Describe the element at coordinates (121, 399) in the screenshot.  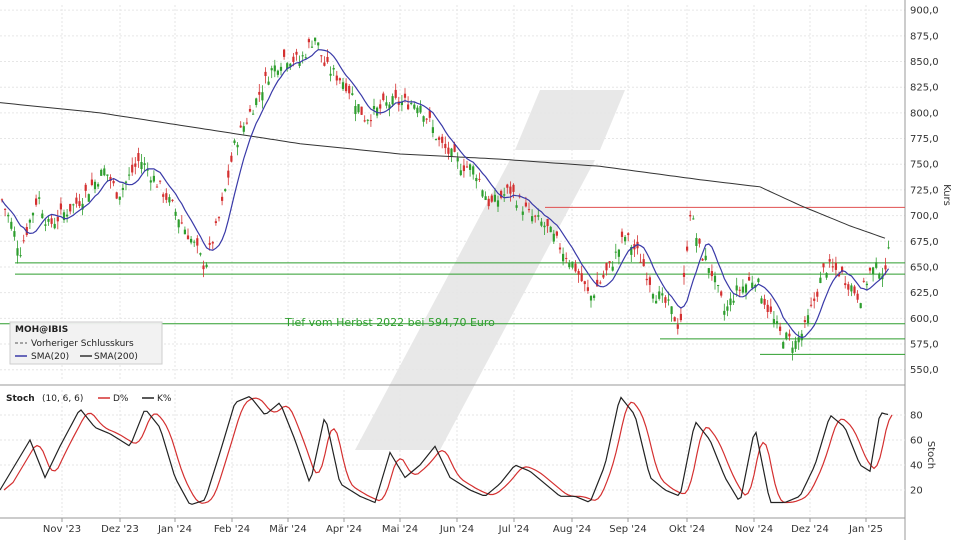
I see `stoch-legend-d: D%` at that location.